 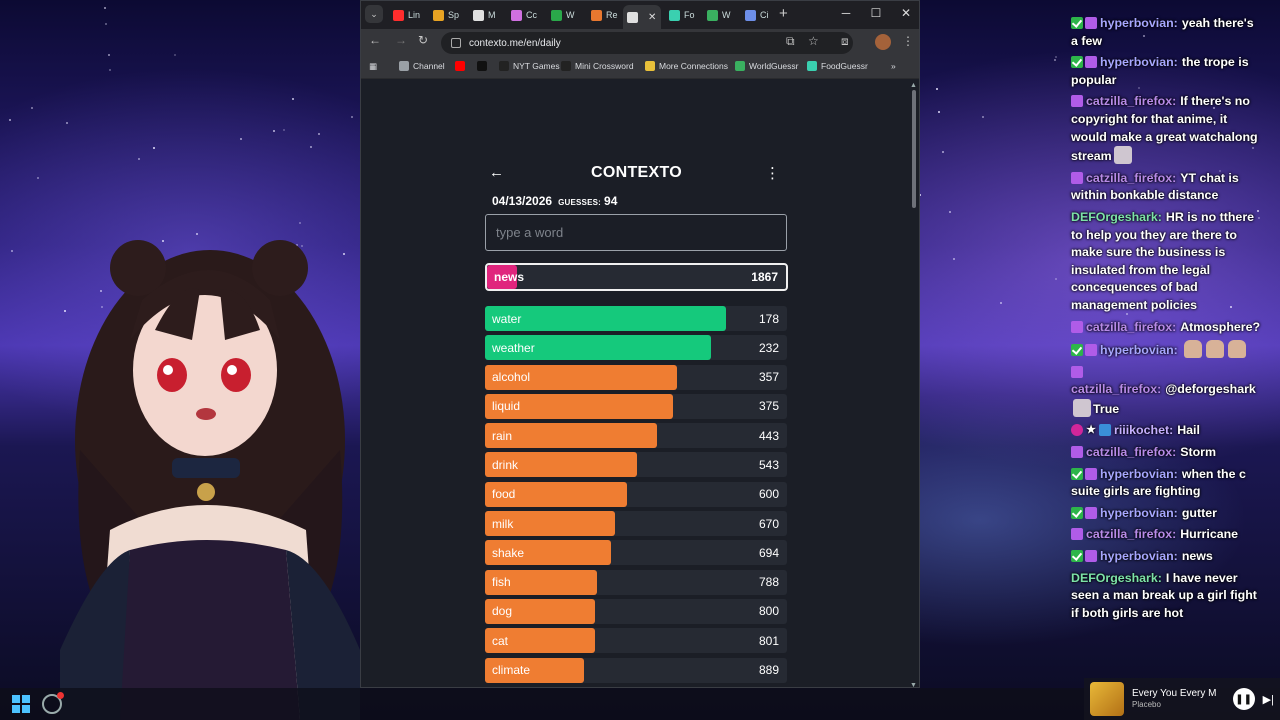 I want to click on chat-text: @deforgeshark, so click(x=1210, y=389).